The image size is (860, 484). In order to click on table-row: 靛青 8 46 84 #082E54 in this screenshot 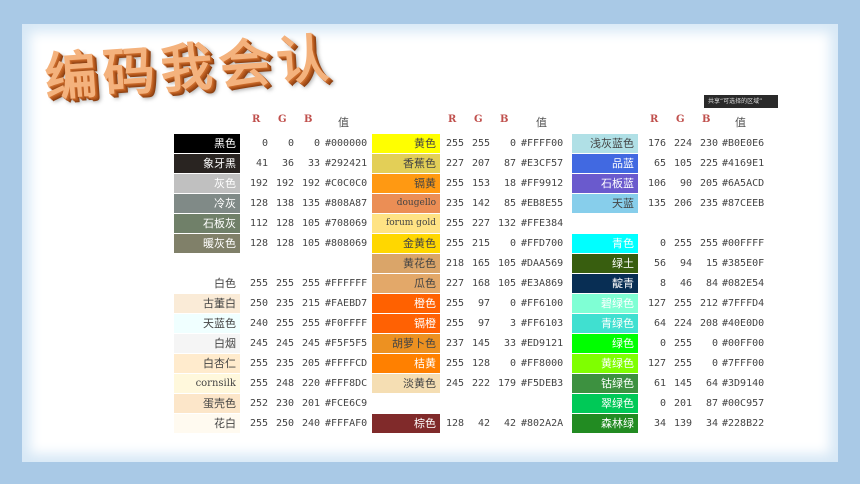, I will do `click(683, 284)`.